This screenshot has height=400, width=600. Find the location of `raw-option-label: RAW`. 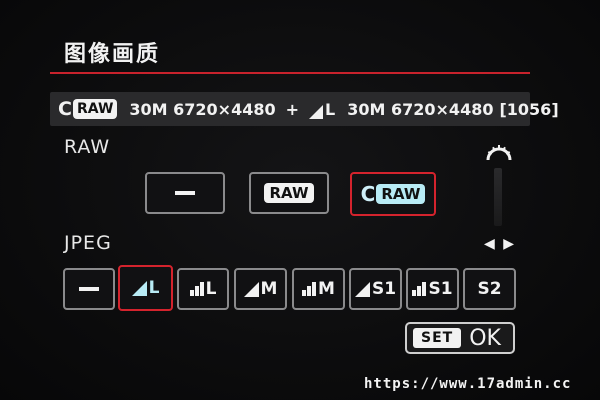

raw-option-label: RAW is located at coordinates (289, 193).